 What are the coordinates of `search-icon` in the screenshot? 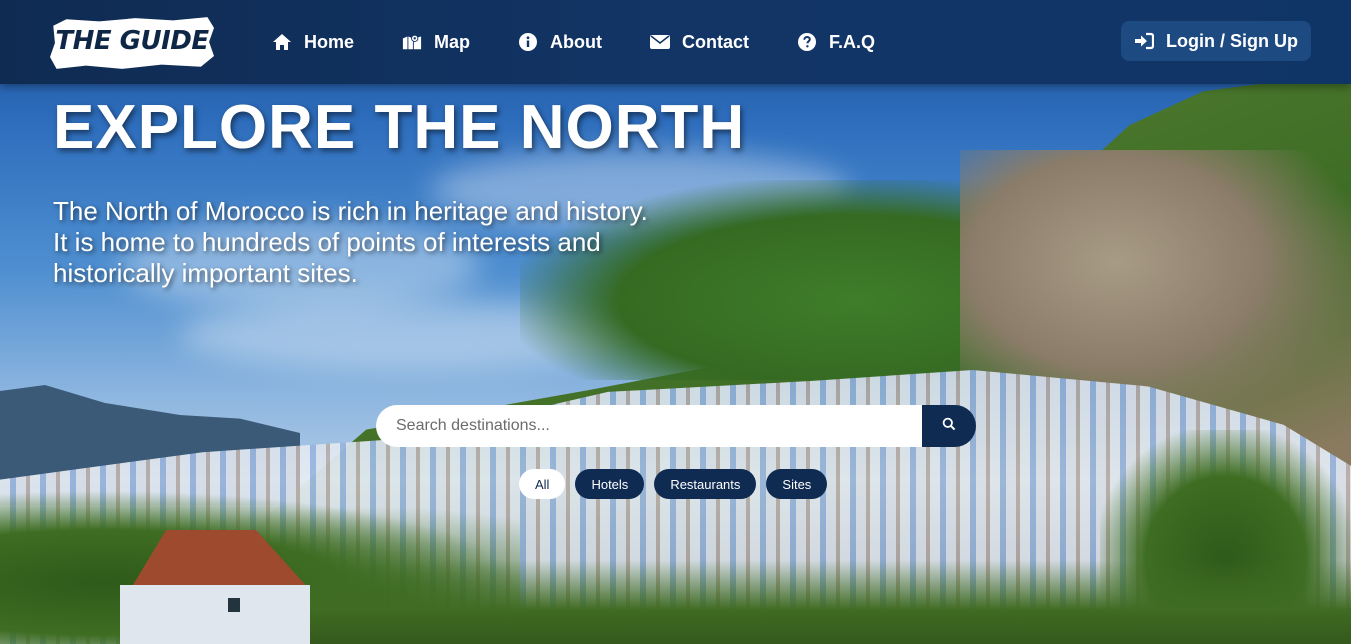 It's located at (949, 426).